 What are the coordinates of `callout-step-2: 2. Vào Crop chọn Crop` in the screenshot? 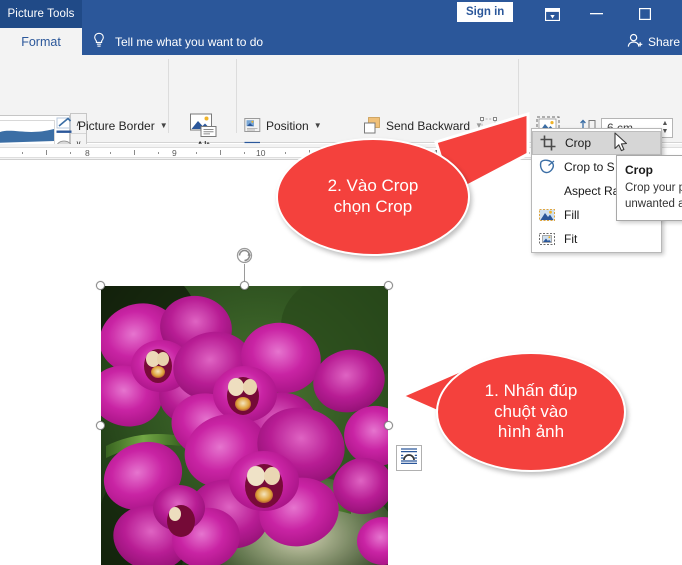 It's located at (393, 183).